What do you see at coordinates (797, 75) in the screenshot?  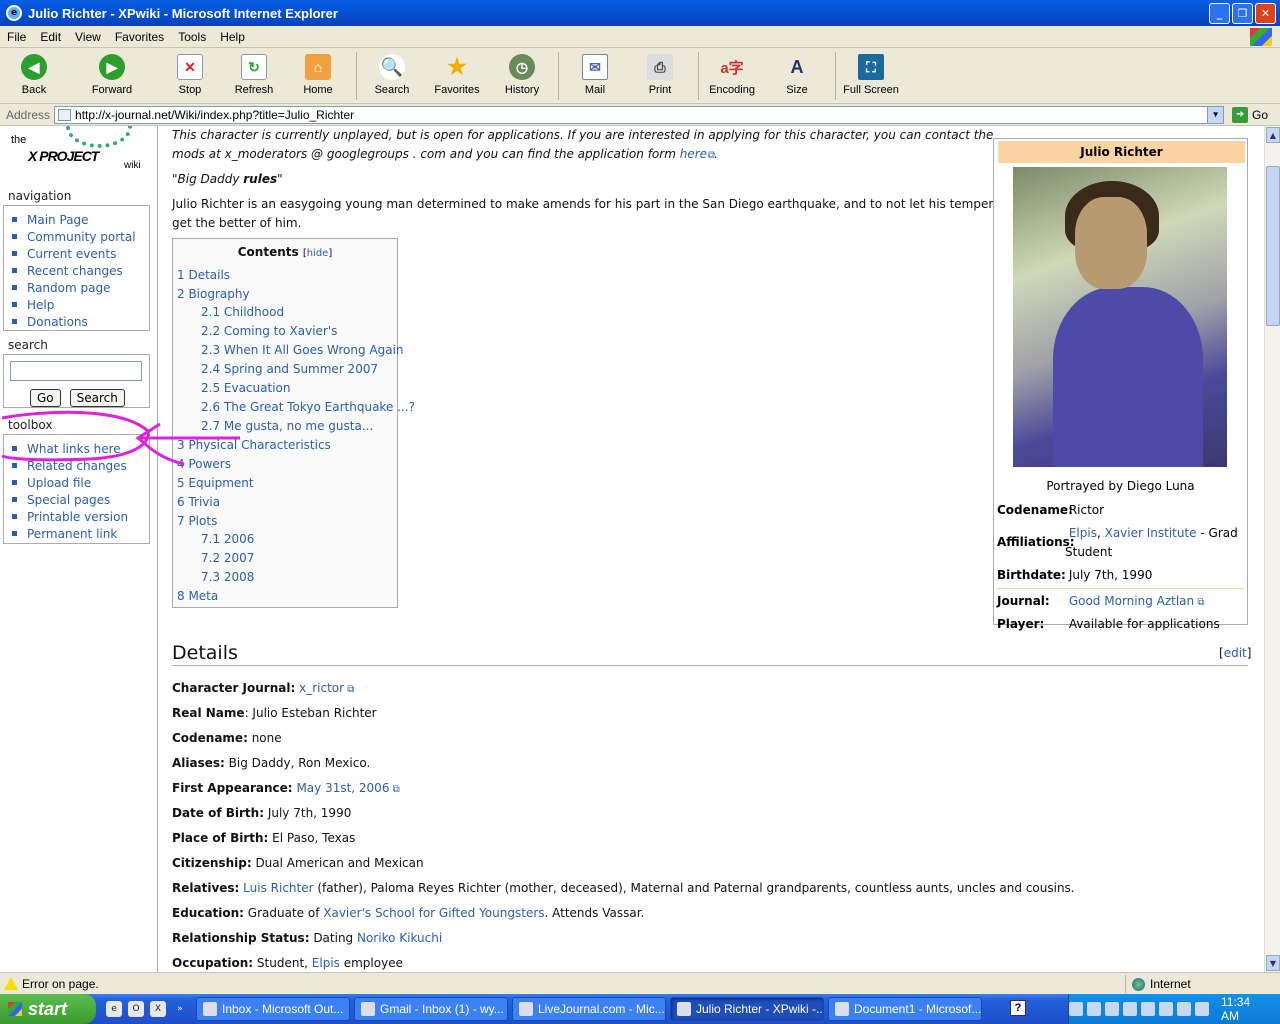 I see `size-button: A Size` at bounding box center [797, 75].